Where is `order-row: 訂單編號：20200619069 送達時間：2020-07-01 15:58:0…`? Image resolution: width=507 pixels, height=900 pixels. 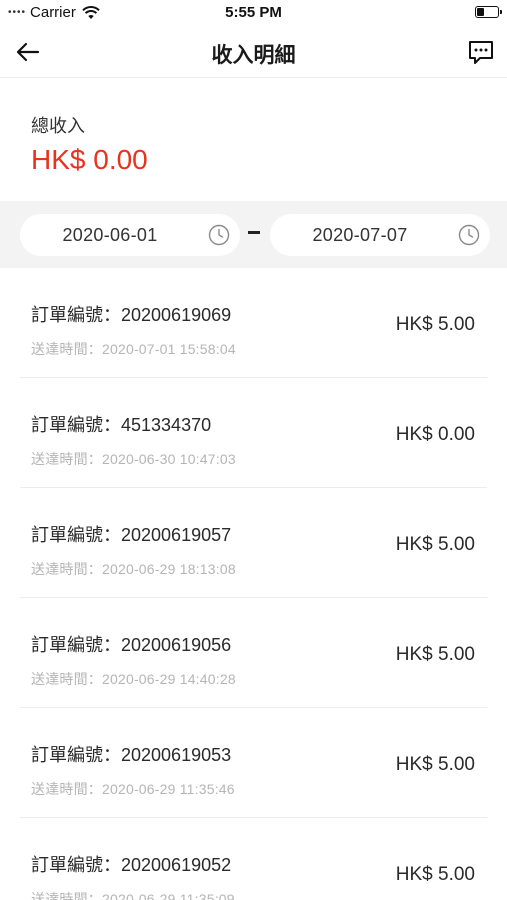
order-row: 訂單編號：20200619069 送達時間：2020-07-01 15:58:0… is located at coordinates (253, 323).